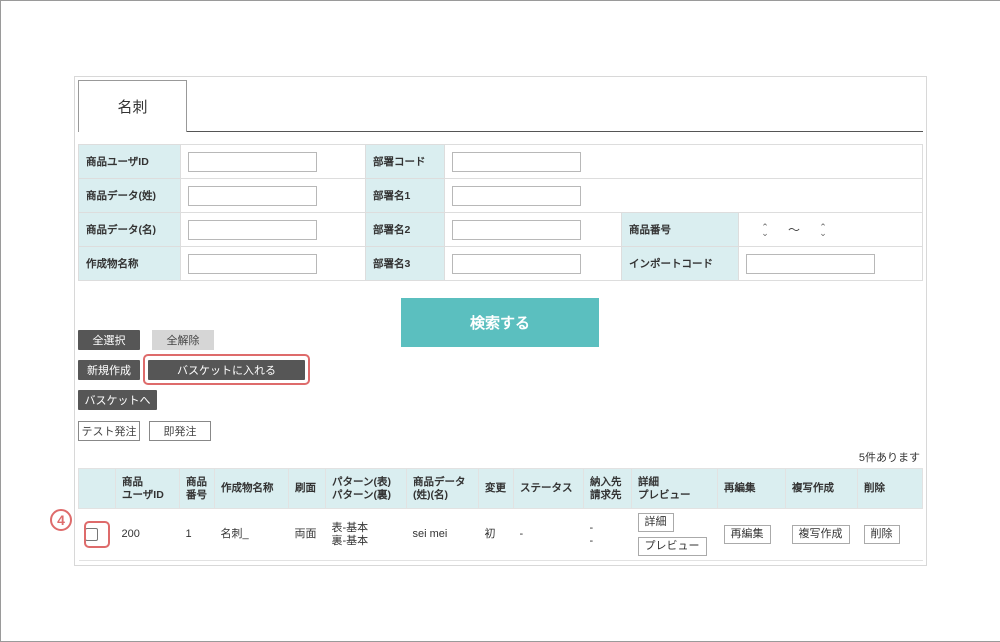 The image size is (1000, 642). I want to click on header-print-side: 刷面, so click(307, 488).